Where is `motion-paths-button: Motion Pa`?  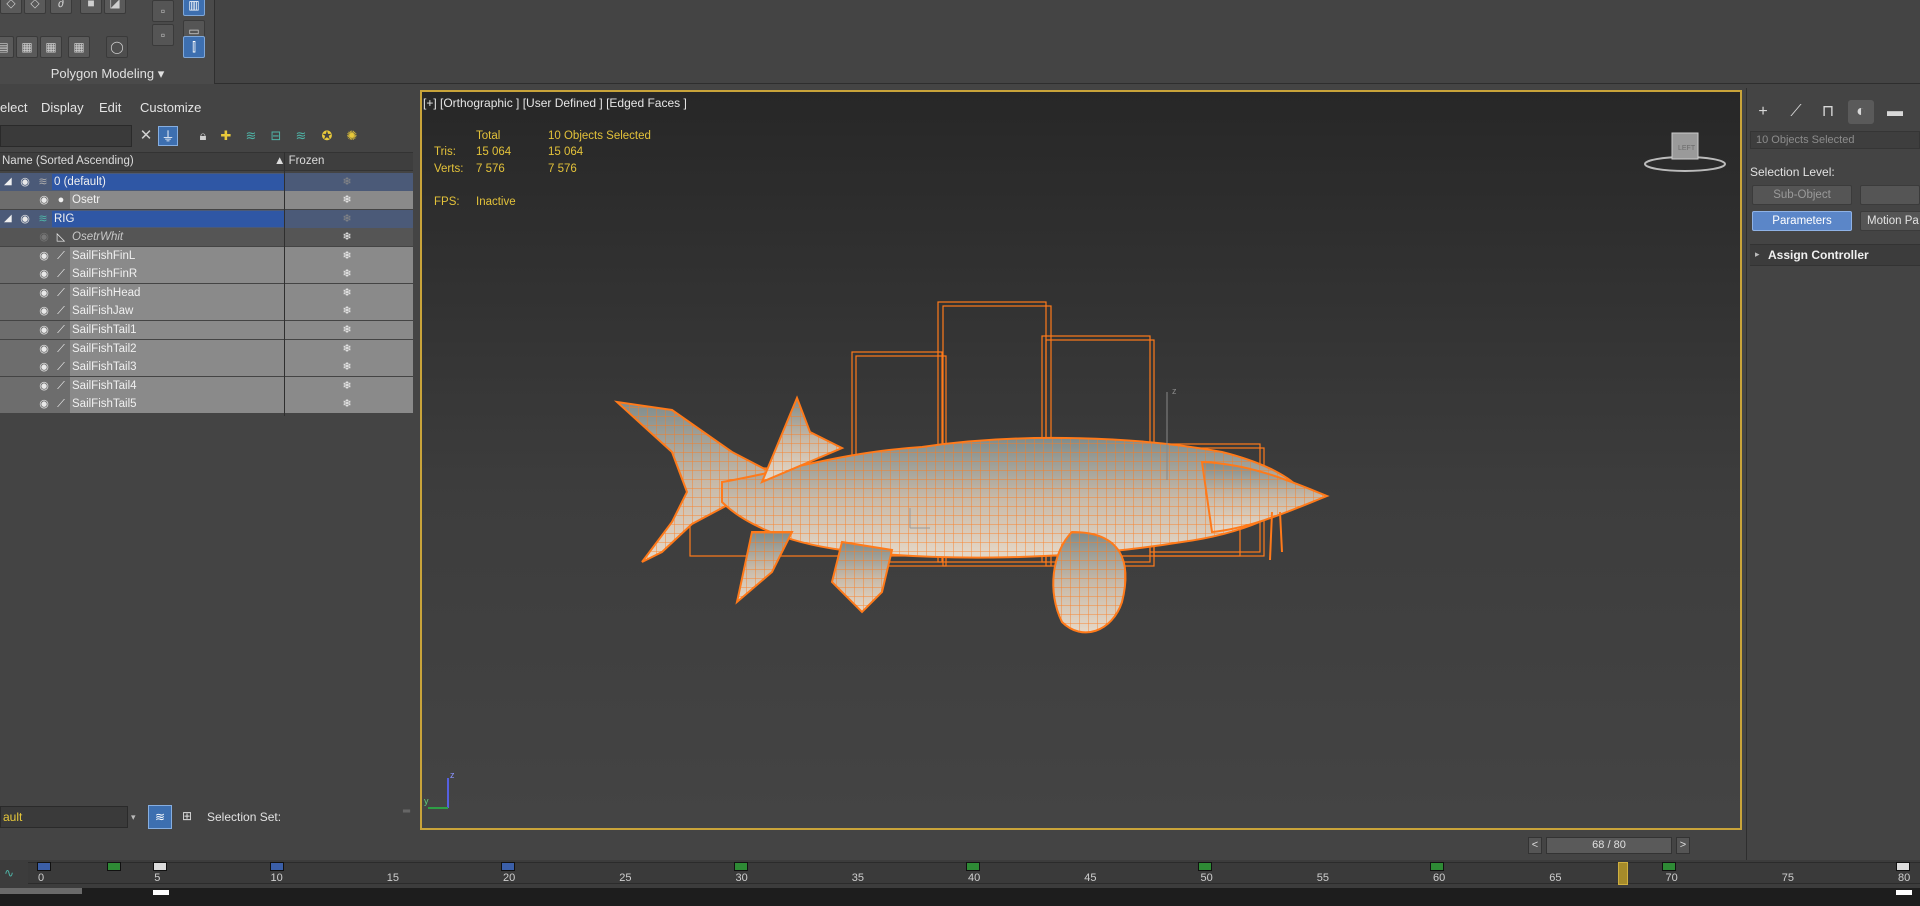 motion-paths-button: Motion Pa is located at coordinates (1890, 221).